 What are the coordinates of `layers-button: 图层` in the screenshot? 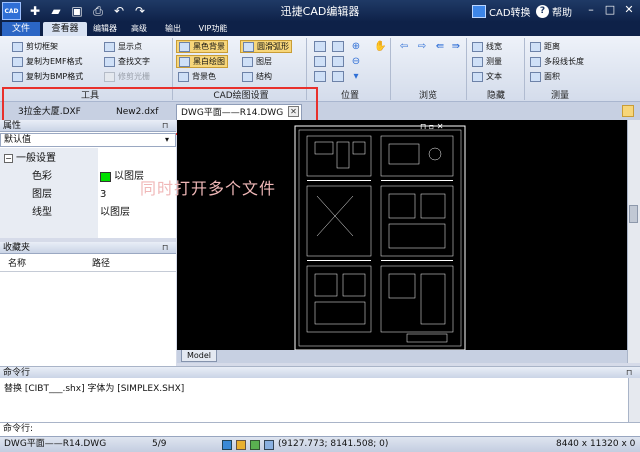 It's located at (257, 61).